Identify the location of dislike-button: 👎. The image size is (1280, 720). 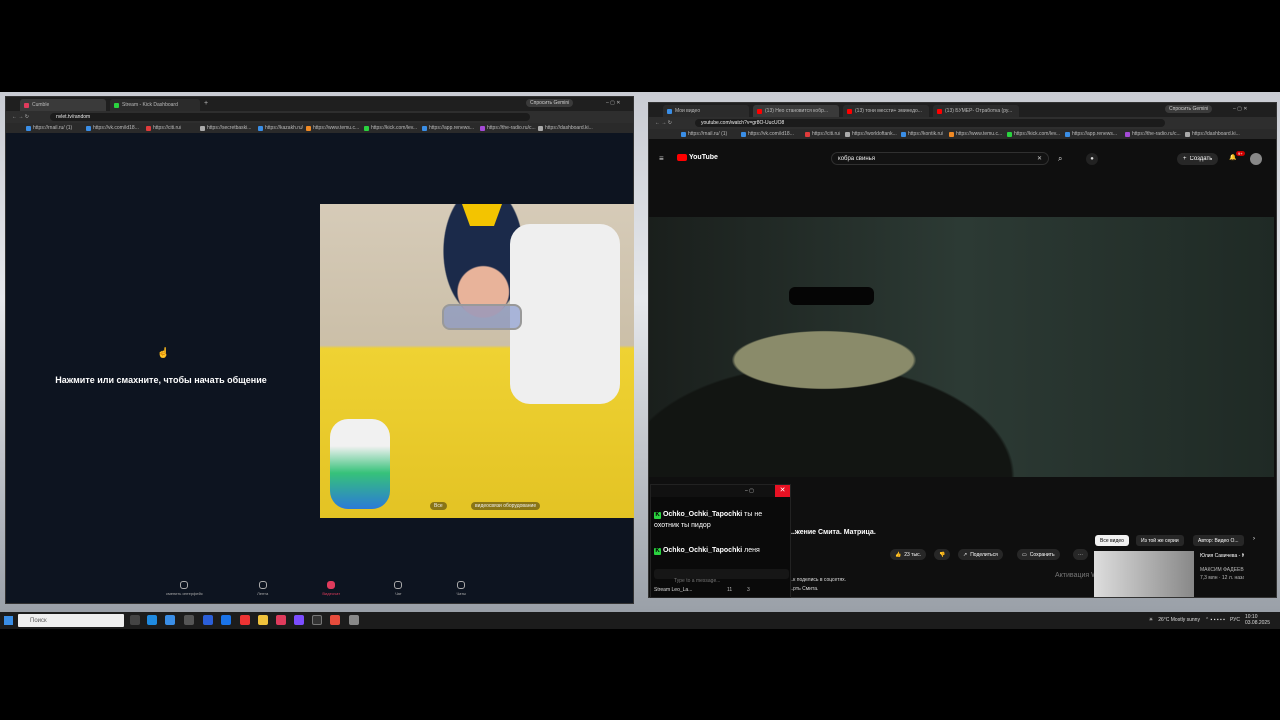
(942, 554).